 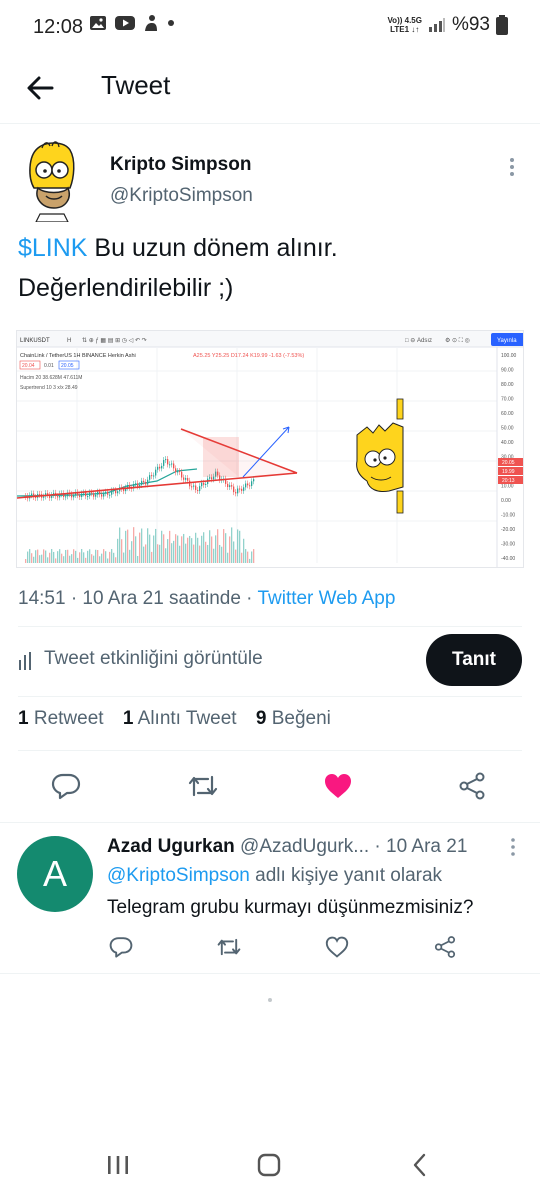 I want to click on price-axis-label: -10.00, so click(x=508, y=516).